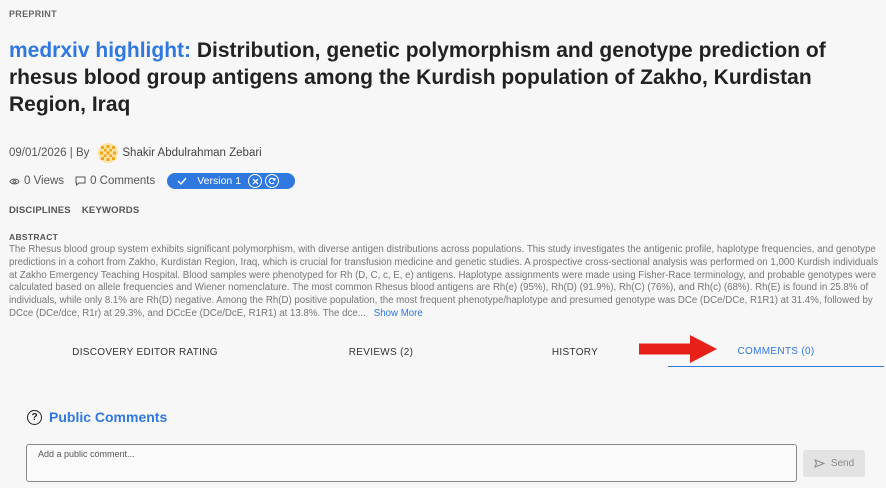  Describe the element at coordinates (14, 181) in the screenshot. I see `eye-icon` at that location.